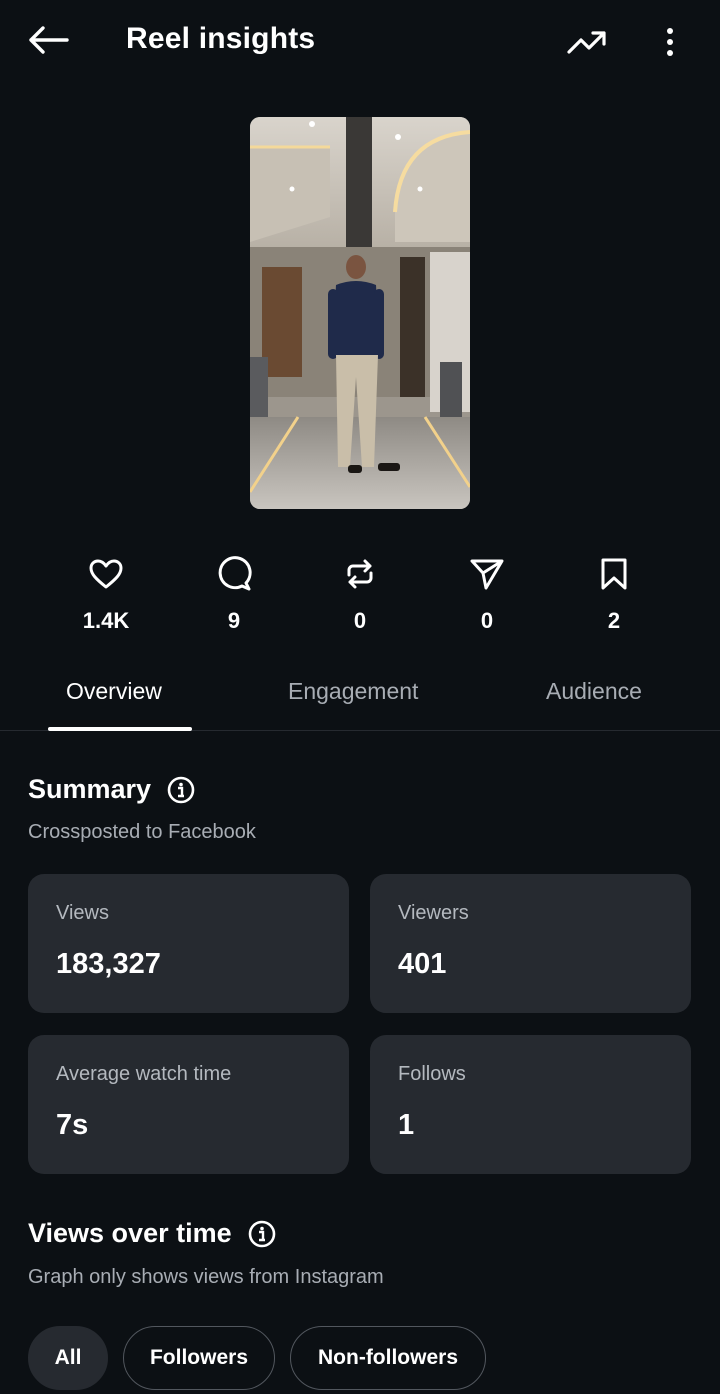 The width and height of the screenshot is (720, 1394). I want to click on average-watch-time-value: 7s, so click(72, 1125).